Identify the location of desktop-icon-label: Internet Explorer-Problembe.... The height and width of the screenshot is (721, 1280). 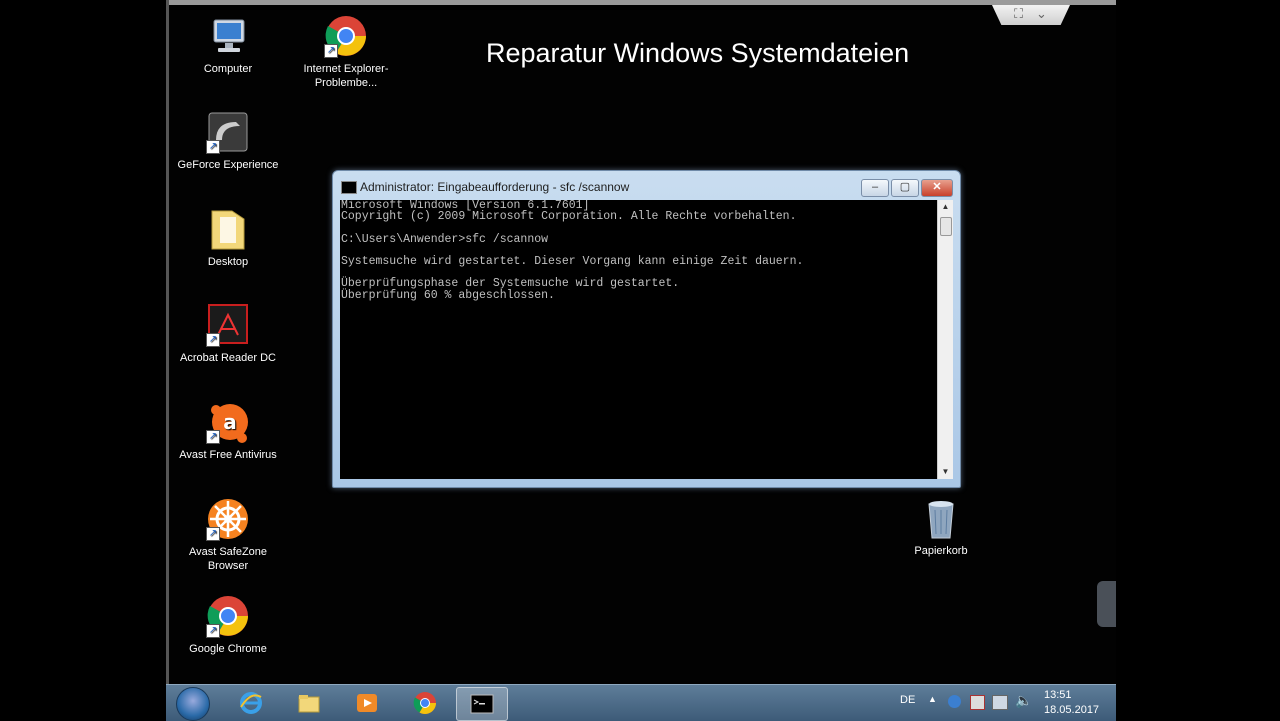
(346, 76).